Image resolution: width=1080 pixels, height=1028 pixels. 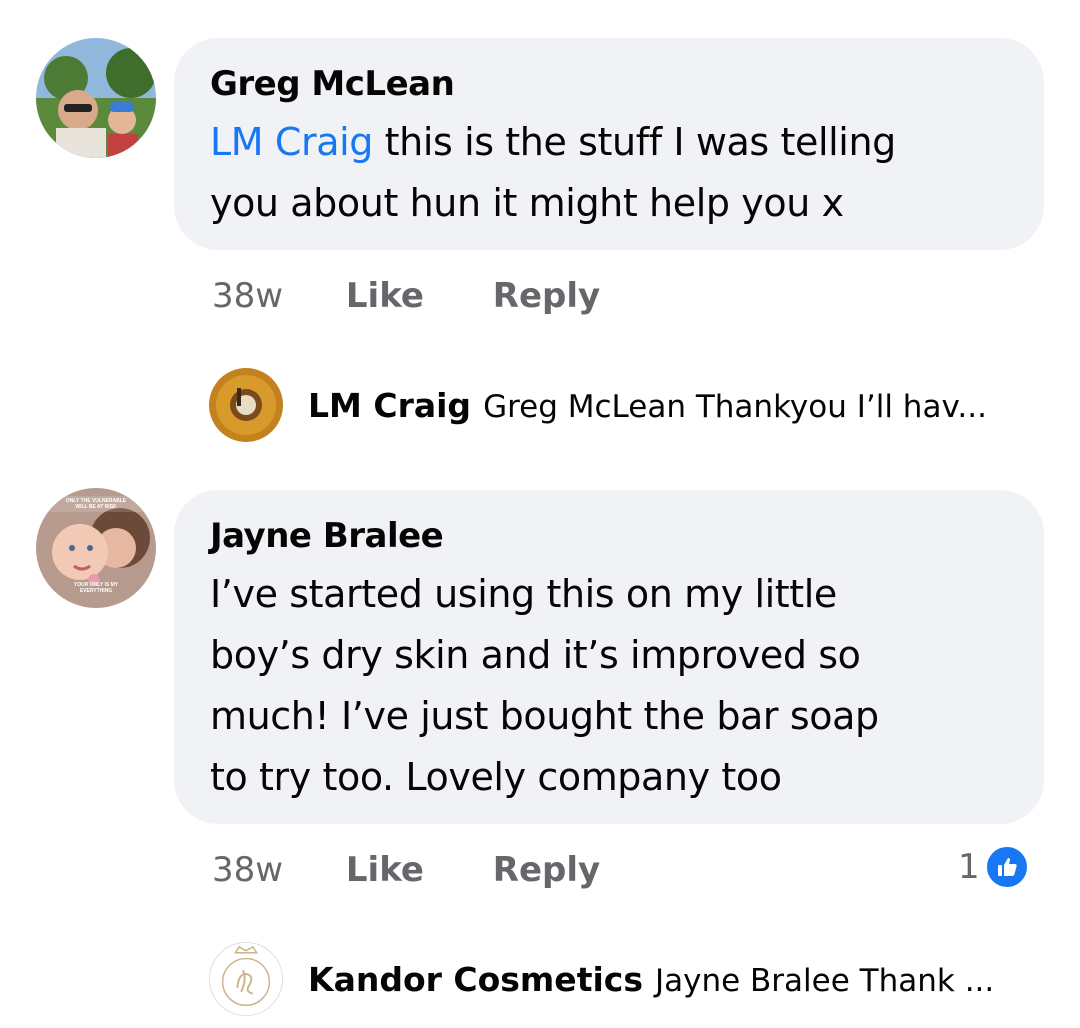 What do you see at coordinates (496, 777) in the screenshot?
I see `comment-text-line: to try too. Lovely company too` at bounding box center [496, 777].